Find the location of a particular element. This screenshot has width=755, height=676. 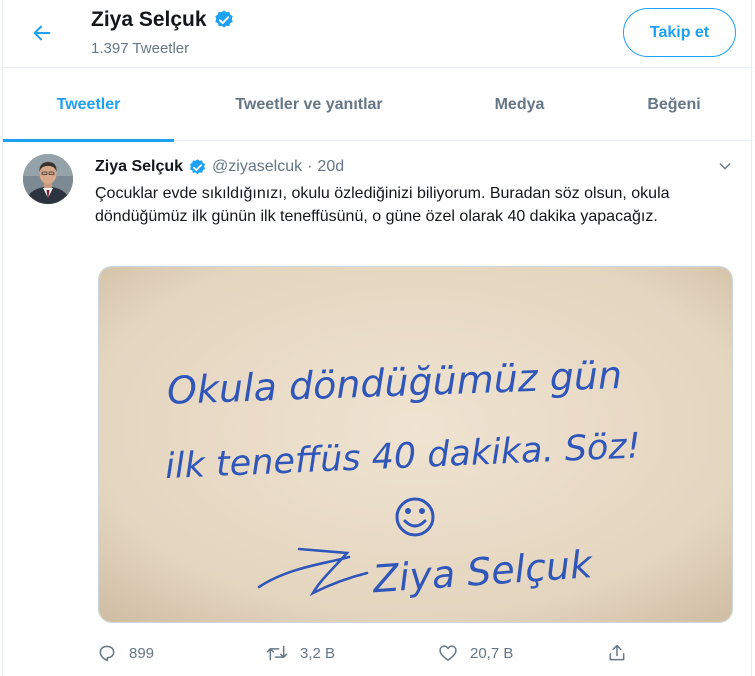

back-button is located at coordinates (42, 33).